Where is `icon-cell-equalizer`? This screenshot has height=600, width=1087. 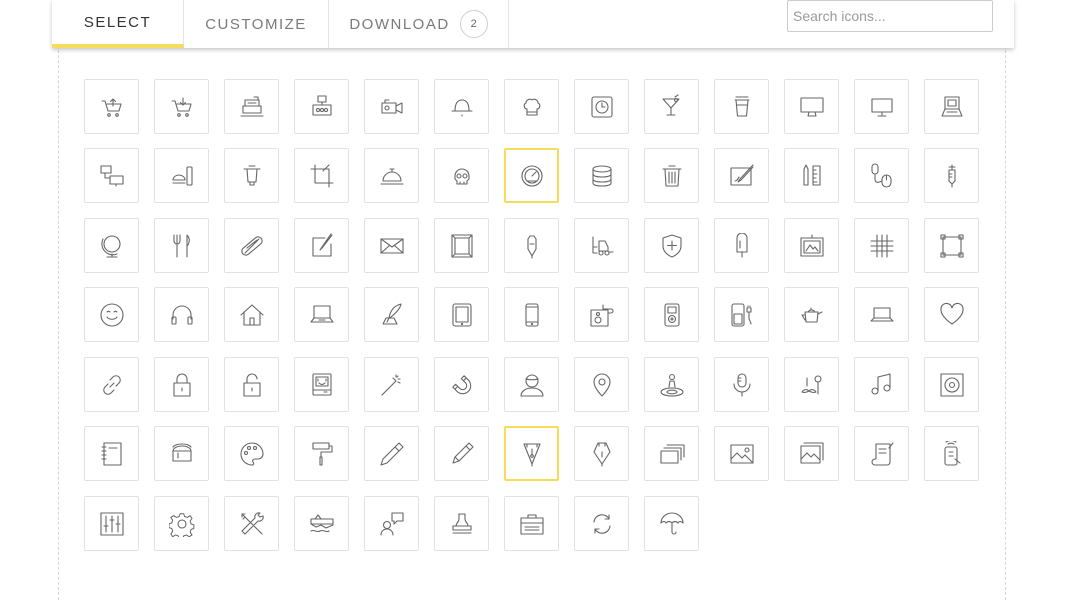 icon-cell-equalizer is located at coordinates (111, 523).